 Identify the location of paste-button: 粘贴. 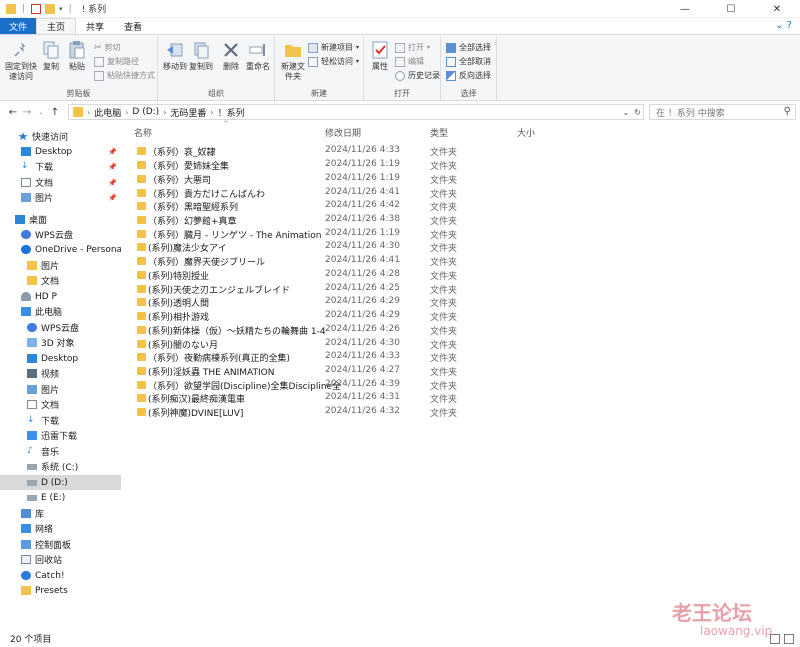
(77, 56).